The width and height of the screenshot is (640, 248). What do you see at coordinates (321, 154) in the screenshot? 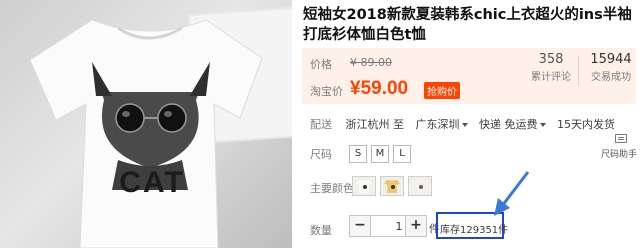
I see `size-label: 尺码` at bounding box center [321, 154].